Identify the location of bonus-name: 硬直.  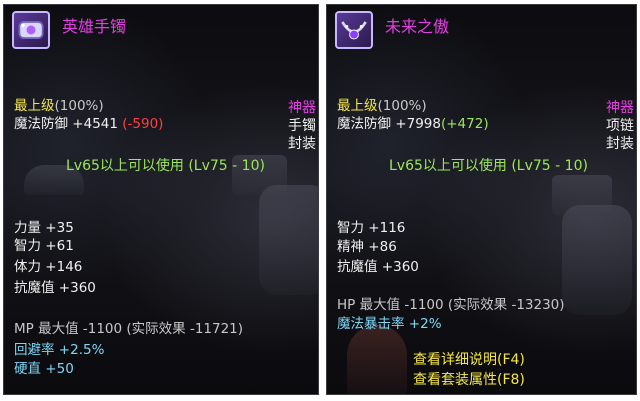
(27, 369).